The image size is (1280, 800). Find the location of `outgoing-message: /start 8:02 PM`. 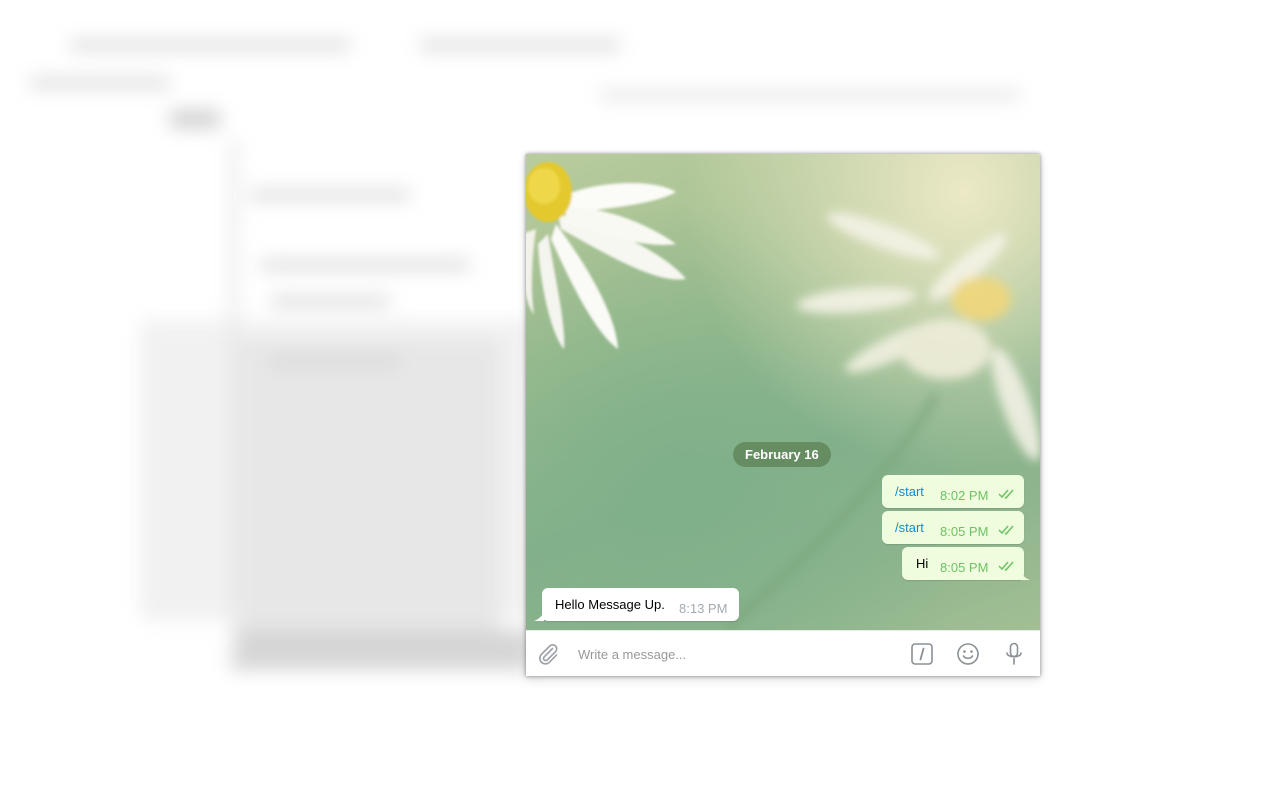

outgoing-message: /start 8:02 PM is located at coordinates (953, 491).